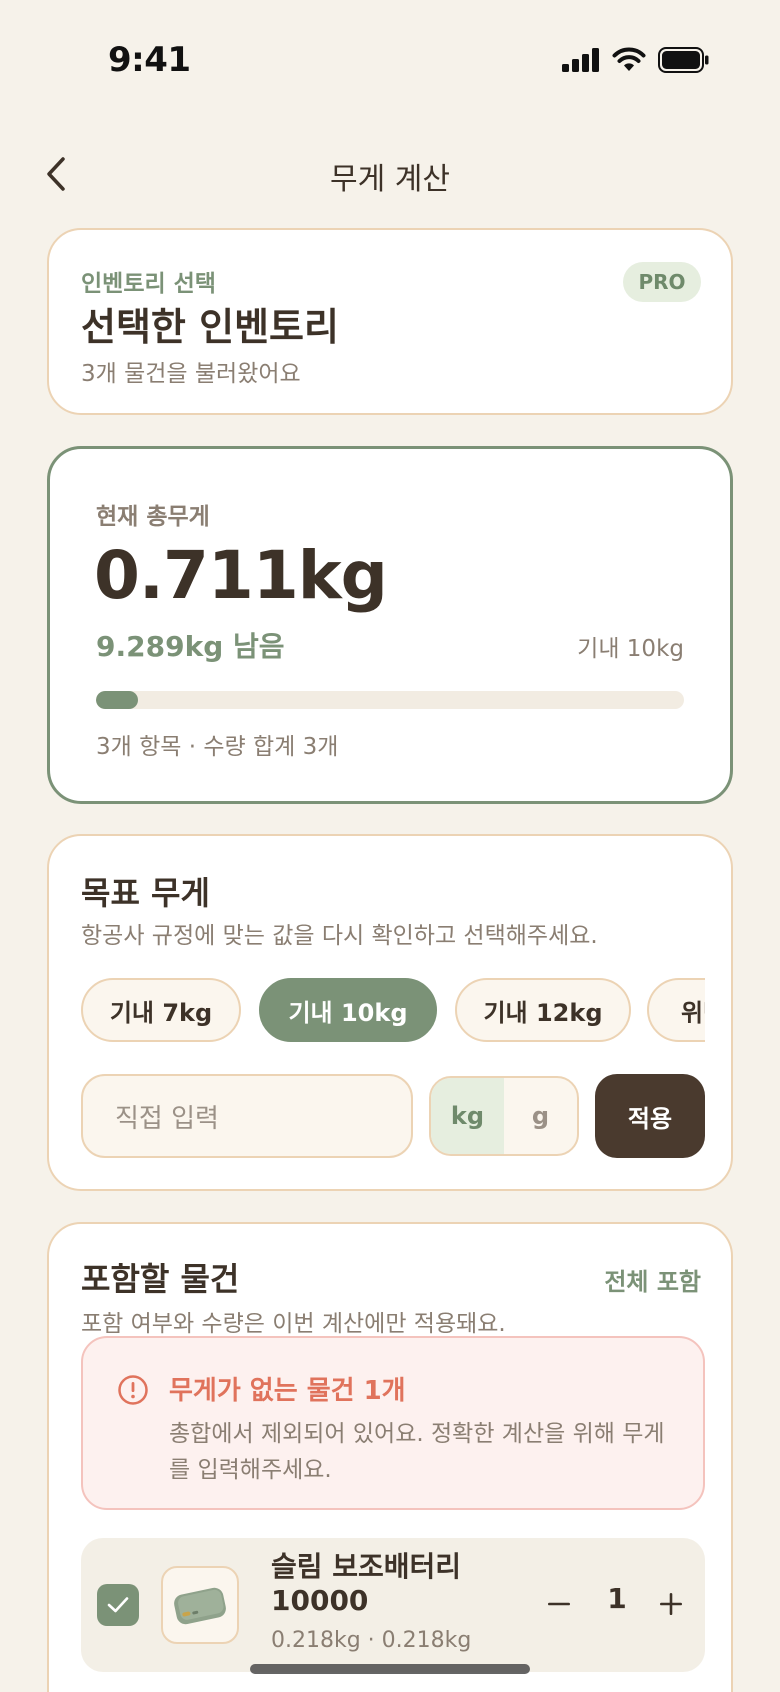 This screenshot has width=780, height=1692. Describe the element at coordinates (650, 1116) in the screenshot. I see `apply-button: 적용` at that location.